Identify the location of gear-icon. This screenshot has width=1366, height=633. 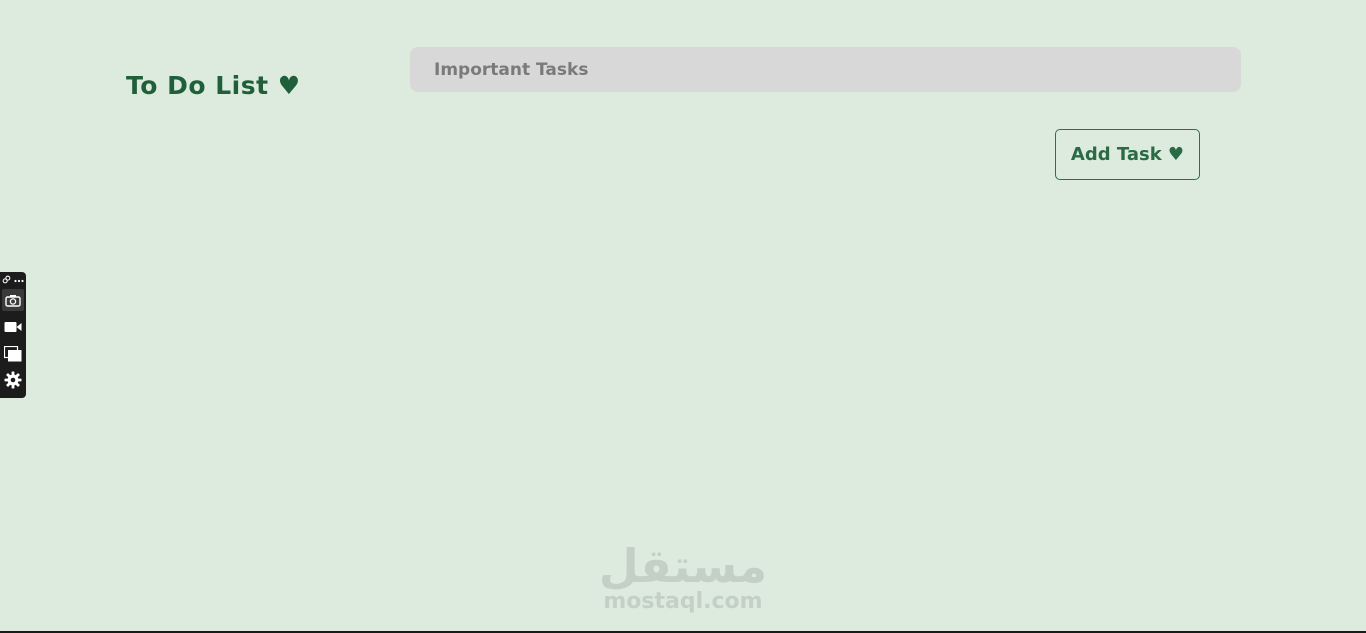
(13, 380).